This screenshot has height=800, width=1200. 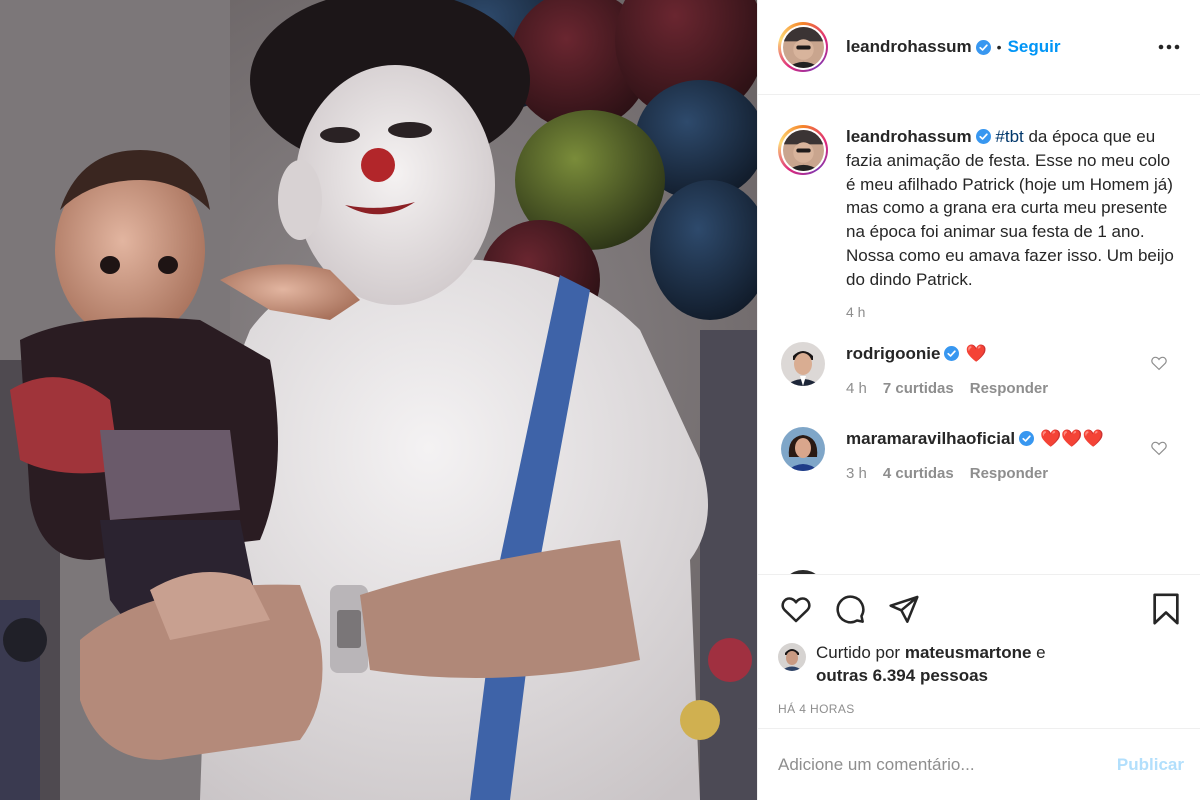 What do you see at coordinates (856, 311) in the screenshot?
I see `caption-time: 4 h` at bounding box center [856, 311].